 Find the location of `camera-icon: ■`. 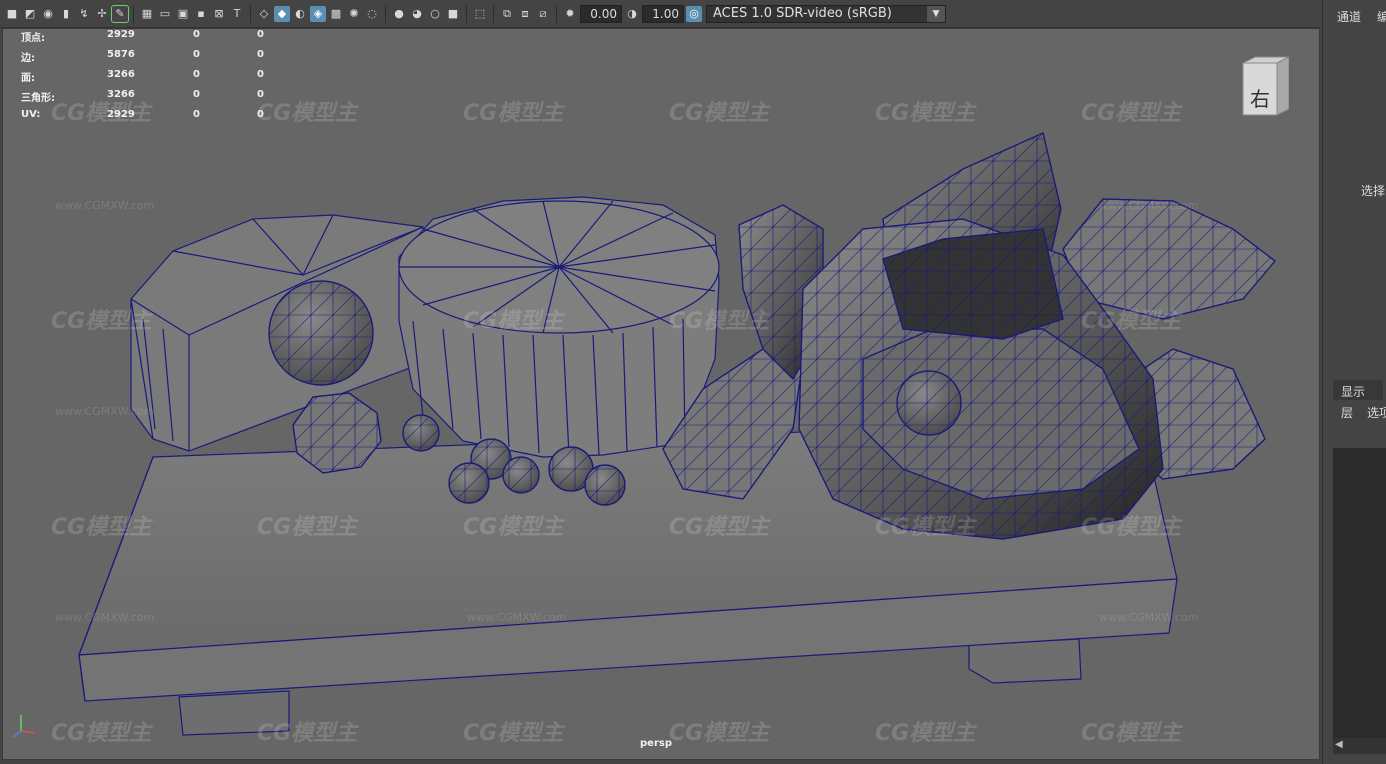

camera-icon: ■ is located at coordinates (12, 14).